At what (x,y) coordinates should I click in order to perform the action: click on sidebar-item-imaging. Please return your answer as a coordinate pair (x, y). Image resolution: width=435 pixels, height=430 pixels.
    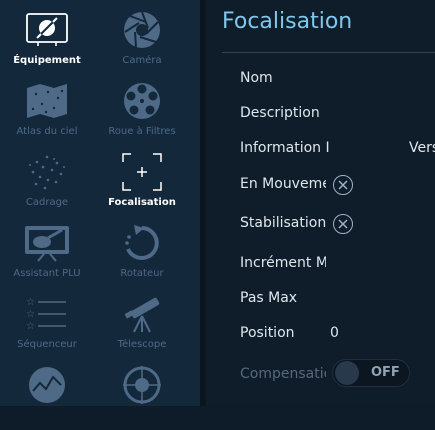
    Looking at the image, I should click on (142, 394).